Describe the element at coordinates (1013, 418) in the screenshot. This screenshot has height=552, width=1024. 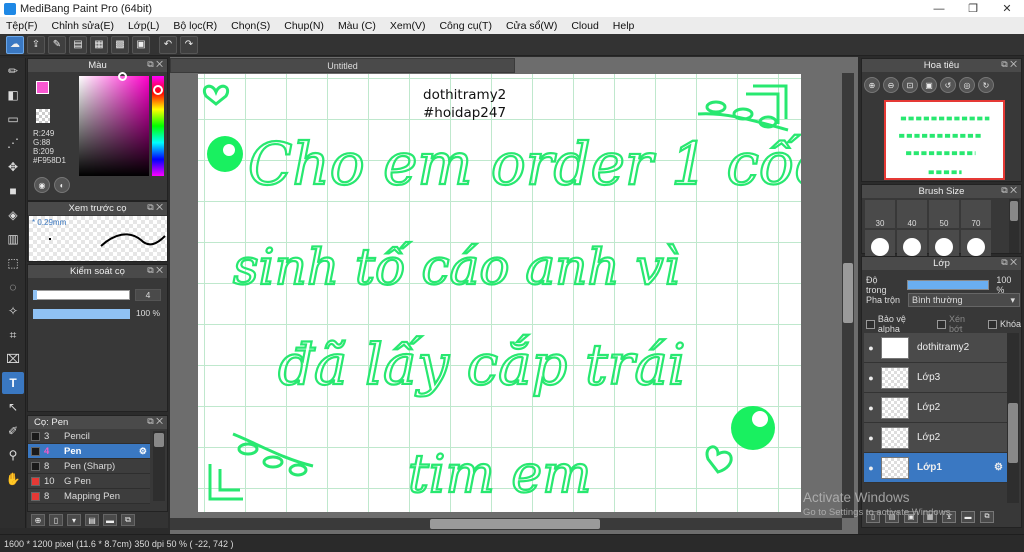
I see `layer-scrollbar` at that location.